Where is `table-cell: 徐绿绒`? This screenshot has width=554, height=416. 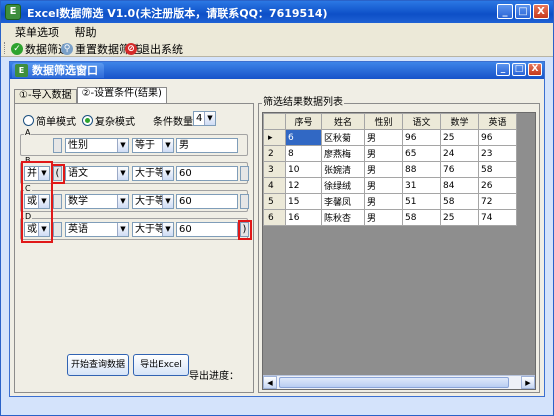
table-cell: 徐绿绒 is located at coordinates (343, 185).